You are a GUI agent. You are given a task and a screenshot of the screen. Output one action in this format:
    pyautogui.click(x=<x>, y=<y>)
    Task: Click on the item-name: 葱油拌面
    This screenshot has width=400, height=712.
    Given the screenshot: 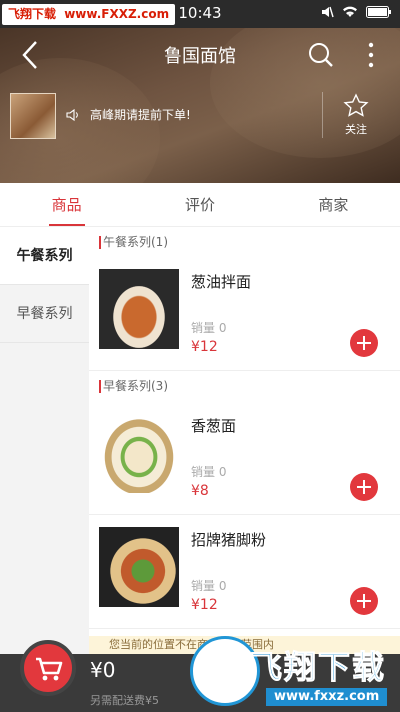 What is the action you would take?
    pyautogui.click(x=221, y=282)
    